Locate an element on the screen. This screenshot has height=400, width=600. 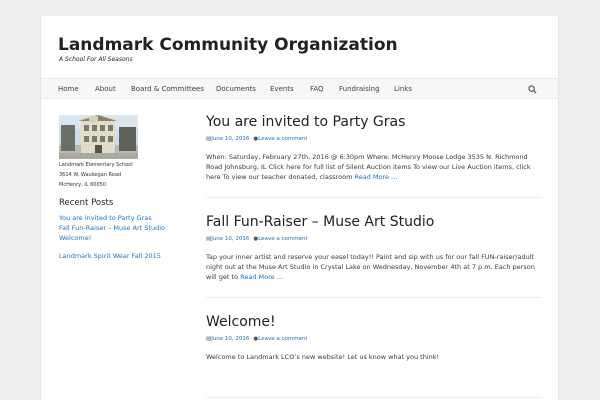
nav-item-documents: Documents is located at coordinates (236, 89).